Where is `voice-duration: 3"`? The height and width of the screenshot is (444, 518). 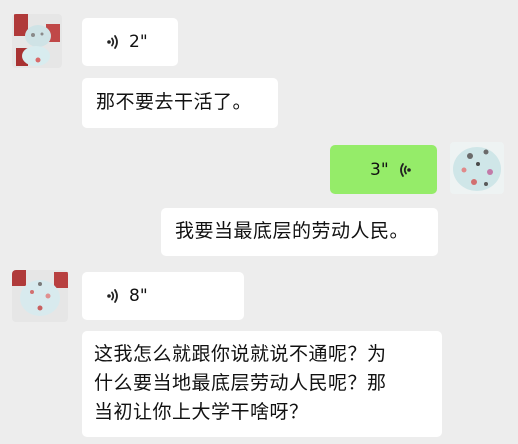 voice-duration: 3" is located at coordinates (379, 169).